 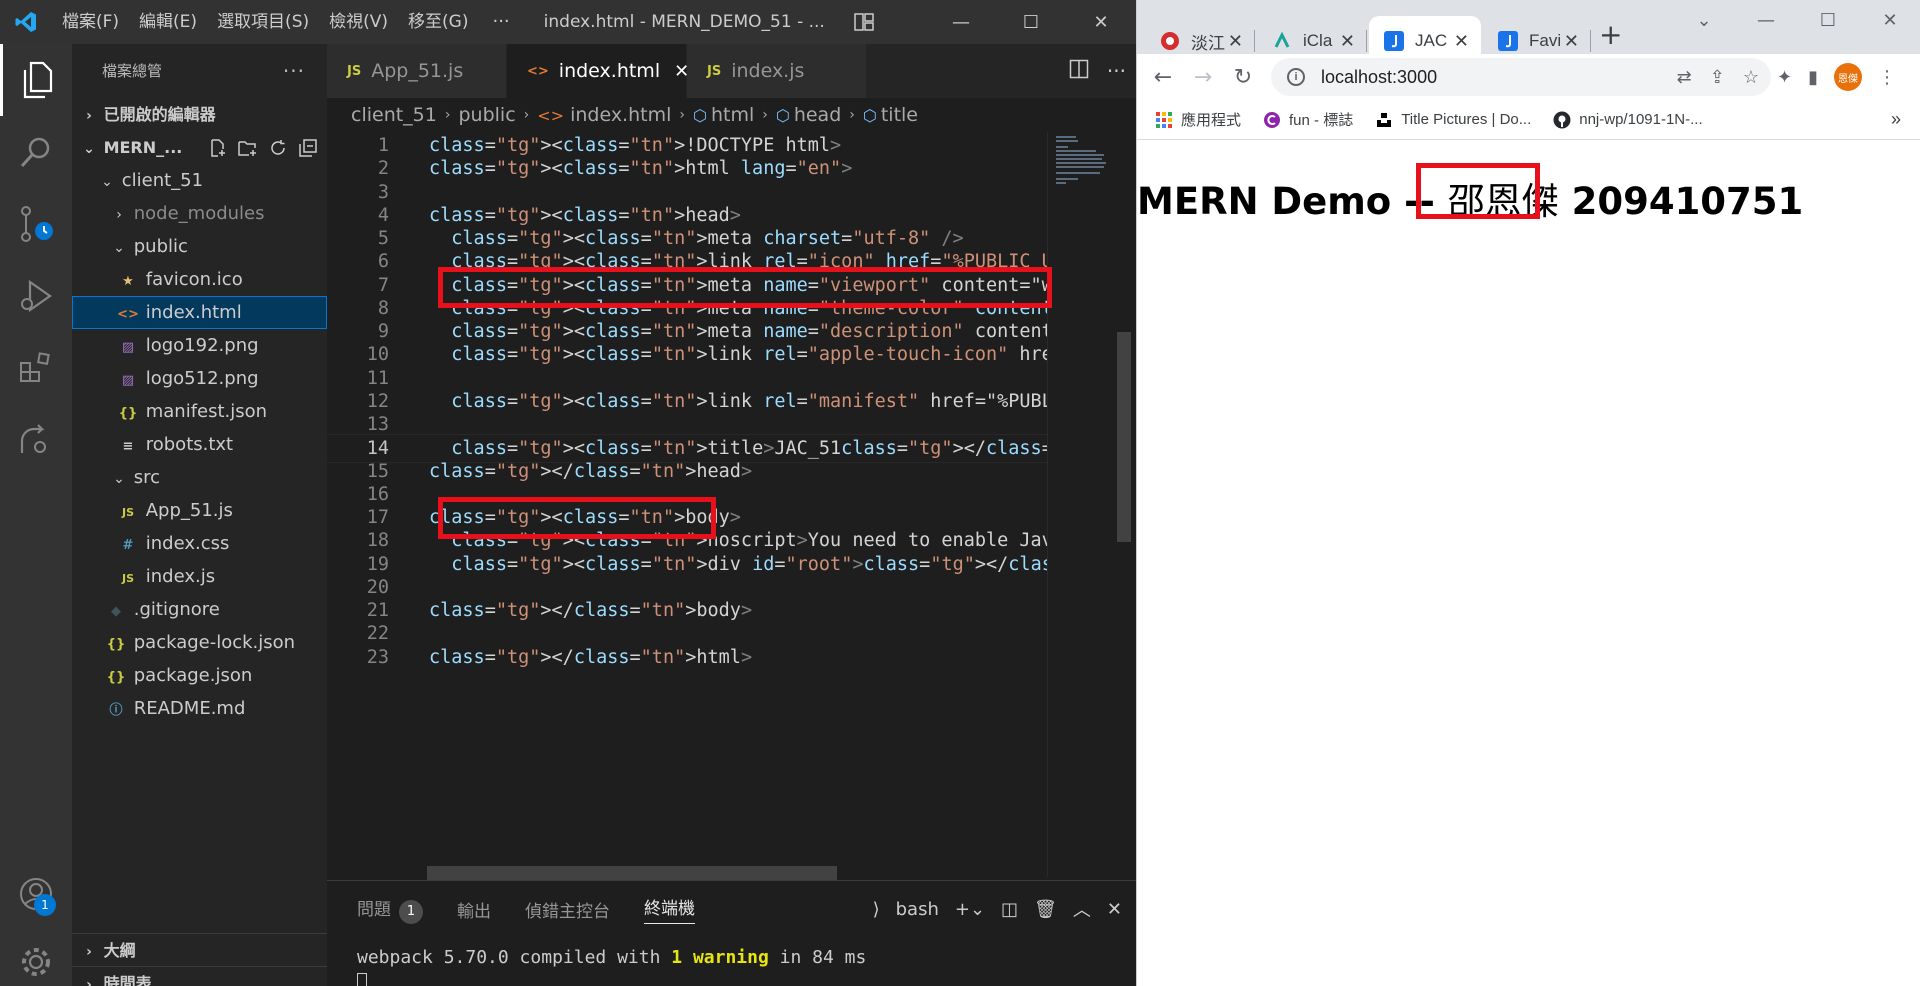 I want to click on new-file-icon, so click(x=218, y=147).